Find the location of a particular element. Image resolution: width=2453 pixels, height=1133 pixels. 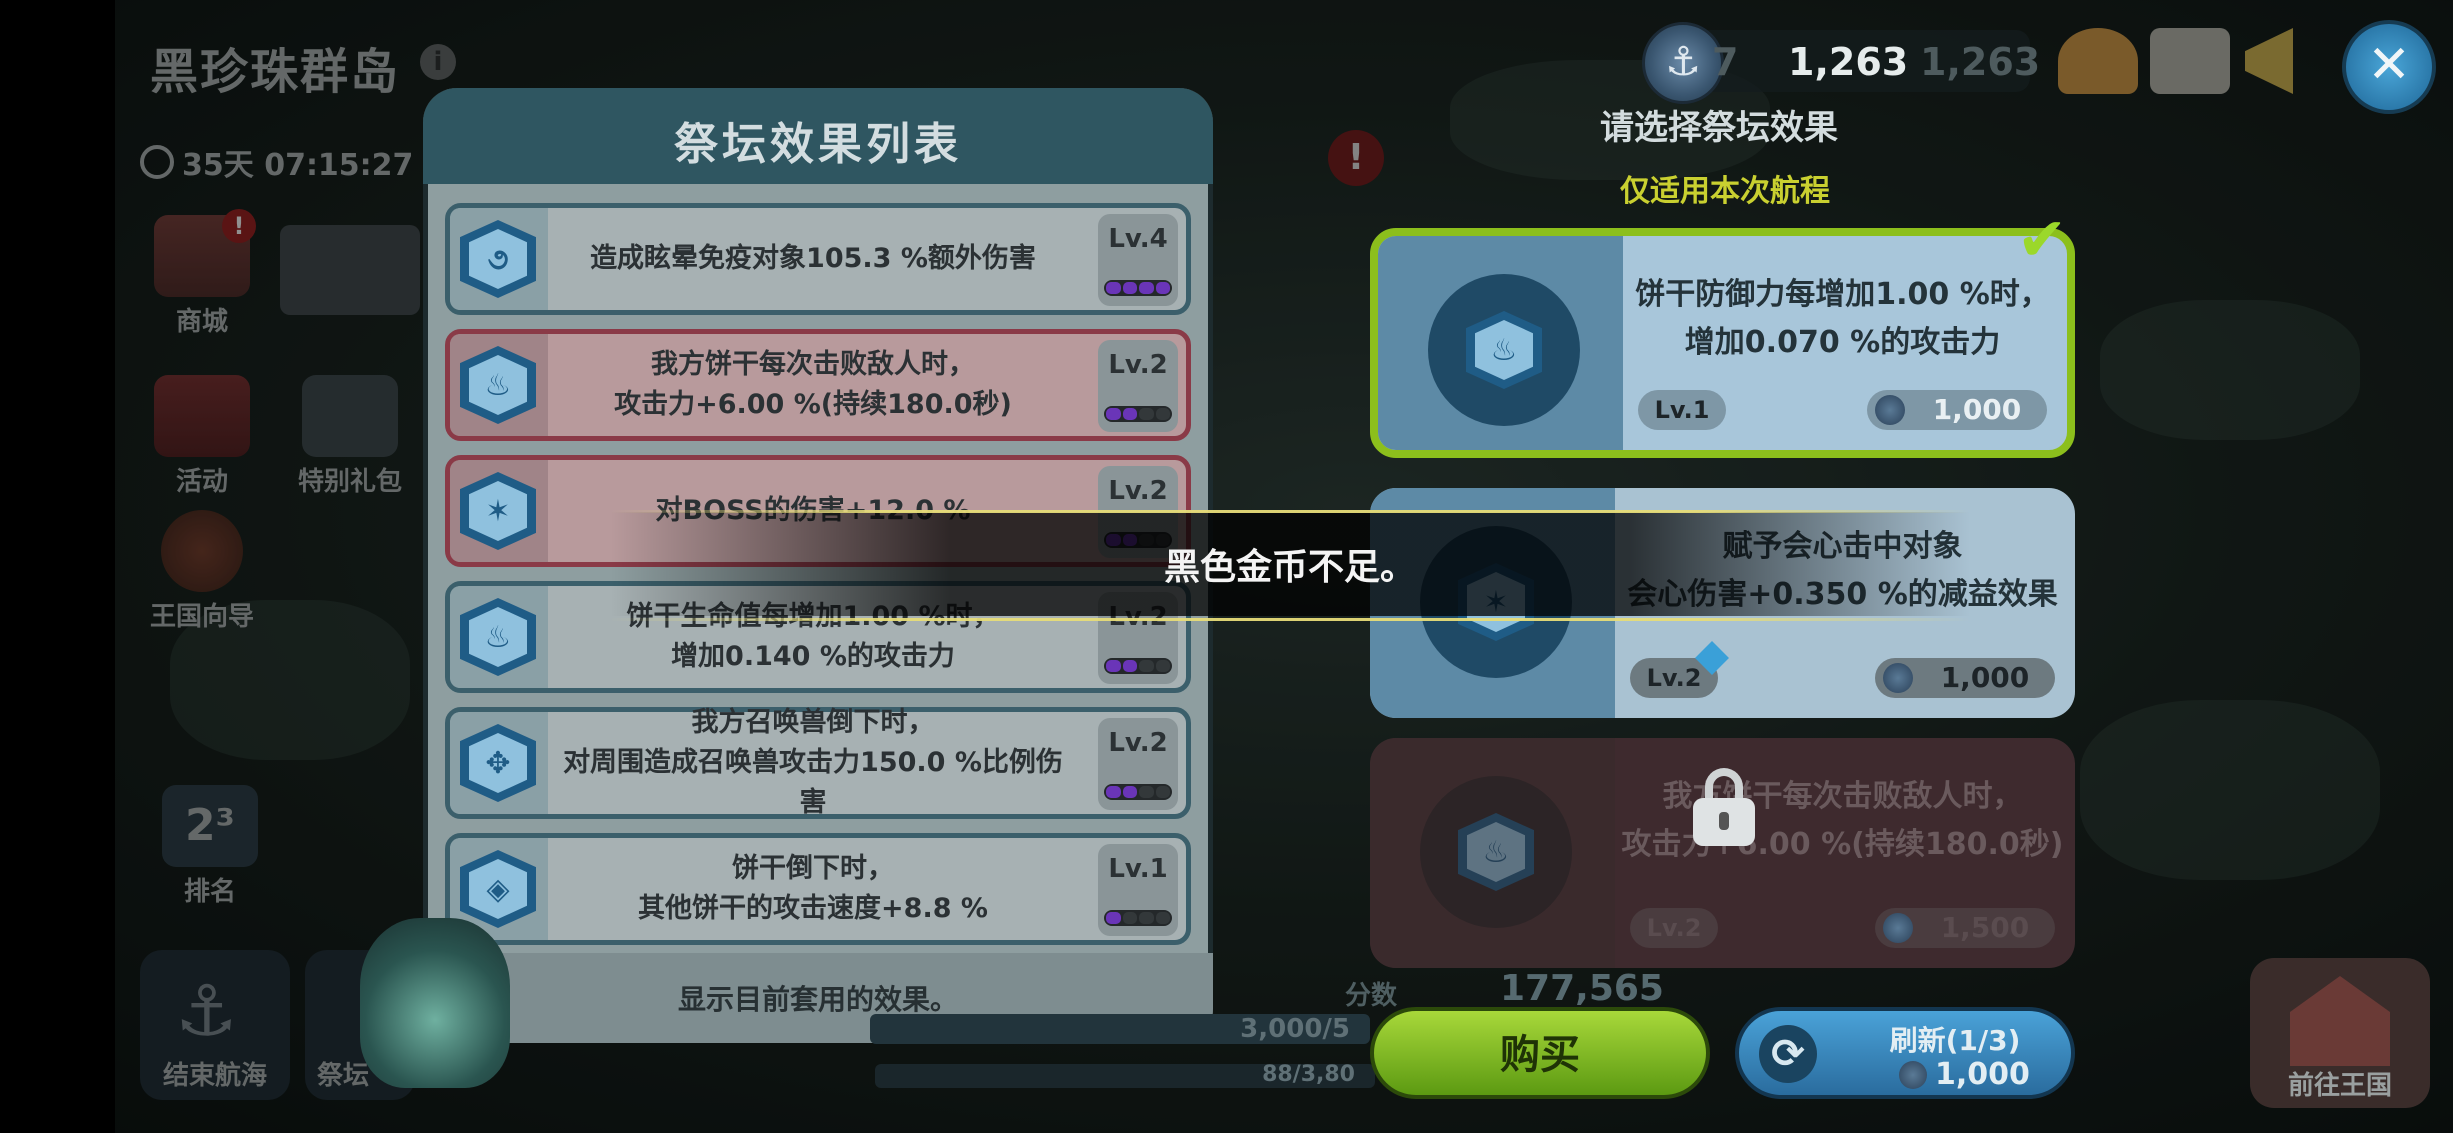

toast-notification: 黑色金币不足。 is located at coordinates (1290, 564).